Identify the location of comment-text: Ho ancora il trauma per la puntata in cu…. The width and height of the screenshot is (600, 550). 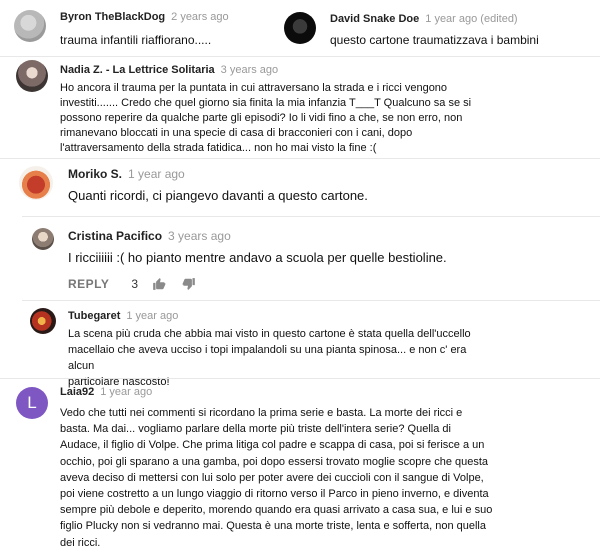
(270, 118).